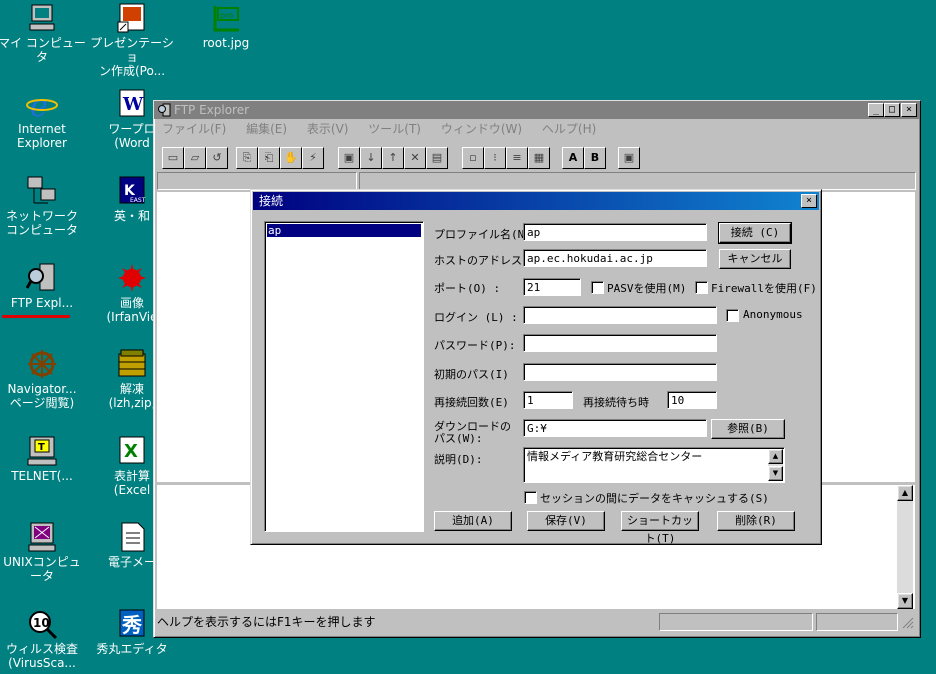 This screenshot has height=674, width=936. I want to click on initial-path-label: 初期のパス(I), so click(471, 374).